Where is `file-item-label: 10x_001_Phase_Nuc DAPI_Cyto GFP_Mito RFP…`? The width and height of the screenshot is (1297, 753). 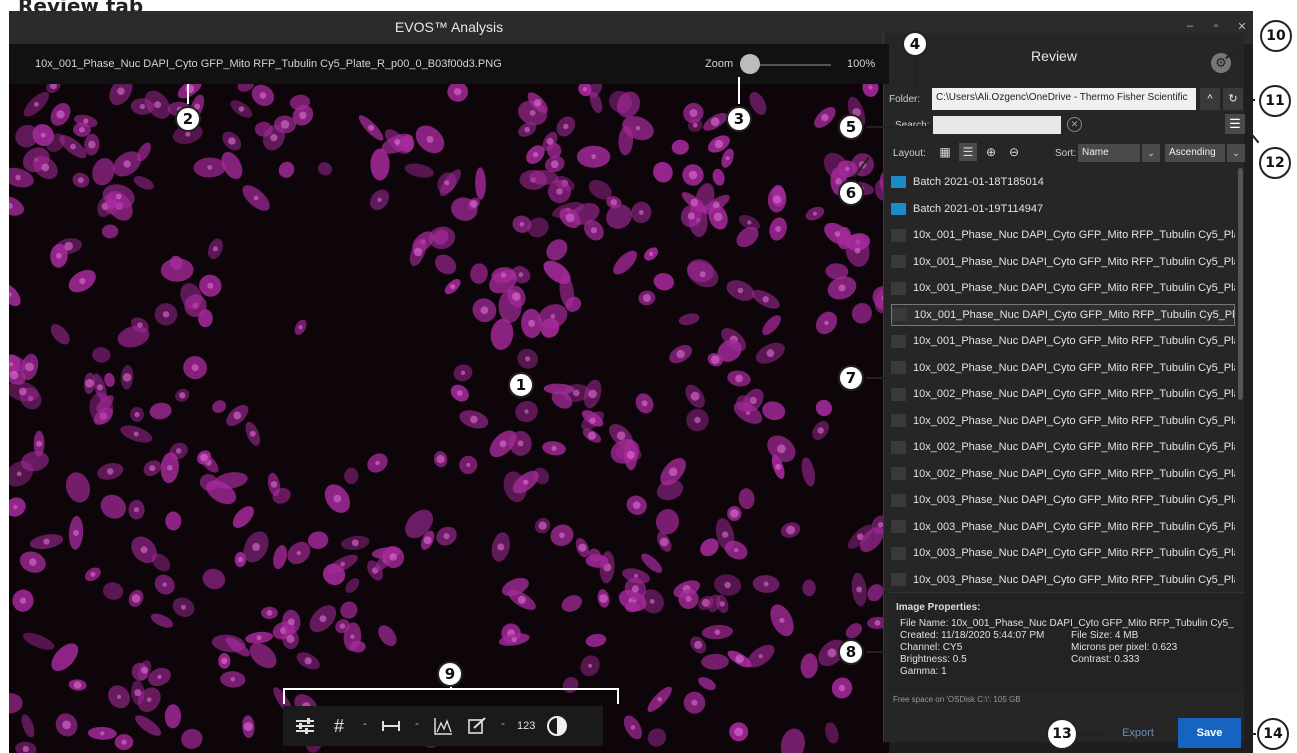
file-item-label: 10x_001_Phase_Nuc DAPI_Cyto GFP_Mito RFP… is located at coordinates (1074, 341).